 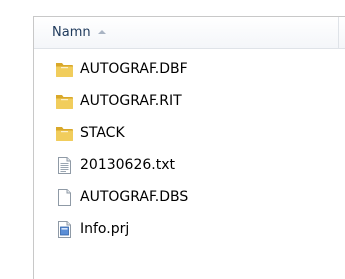 I want to click on file-name: Info.prj, so click(x=105, y=229).